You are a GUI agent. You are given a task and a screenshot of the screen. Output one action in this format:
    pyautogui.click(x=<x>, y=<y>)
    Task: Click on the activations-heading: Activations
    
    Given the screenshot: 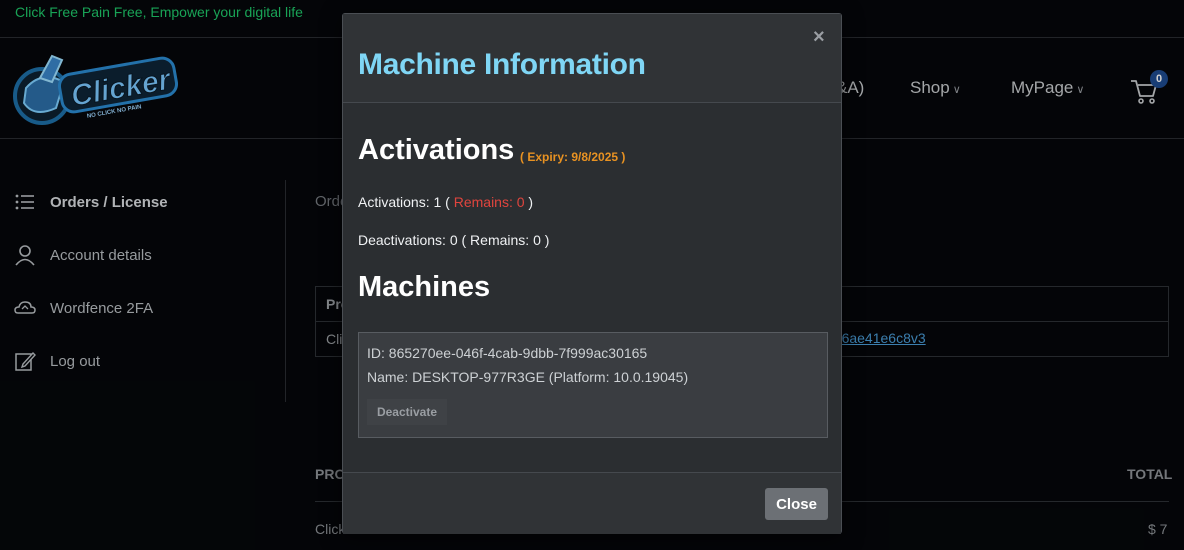 What is the action you would take?
    pyautogui.click(x=436, y=150)
    